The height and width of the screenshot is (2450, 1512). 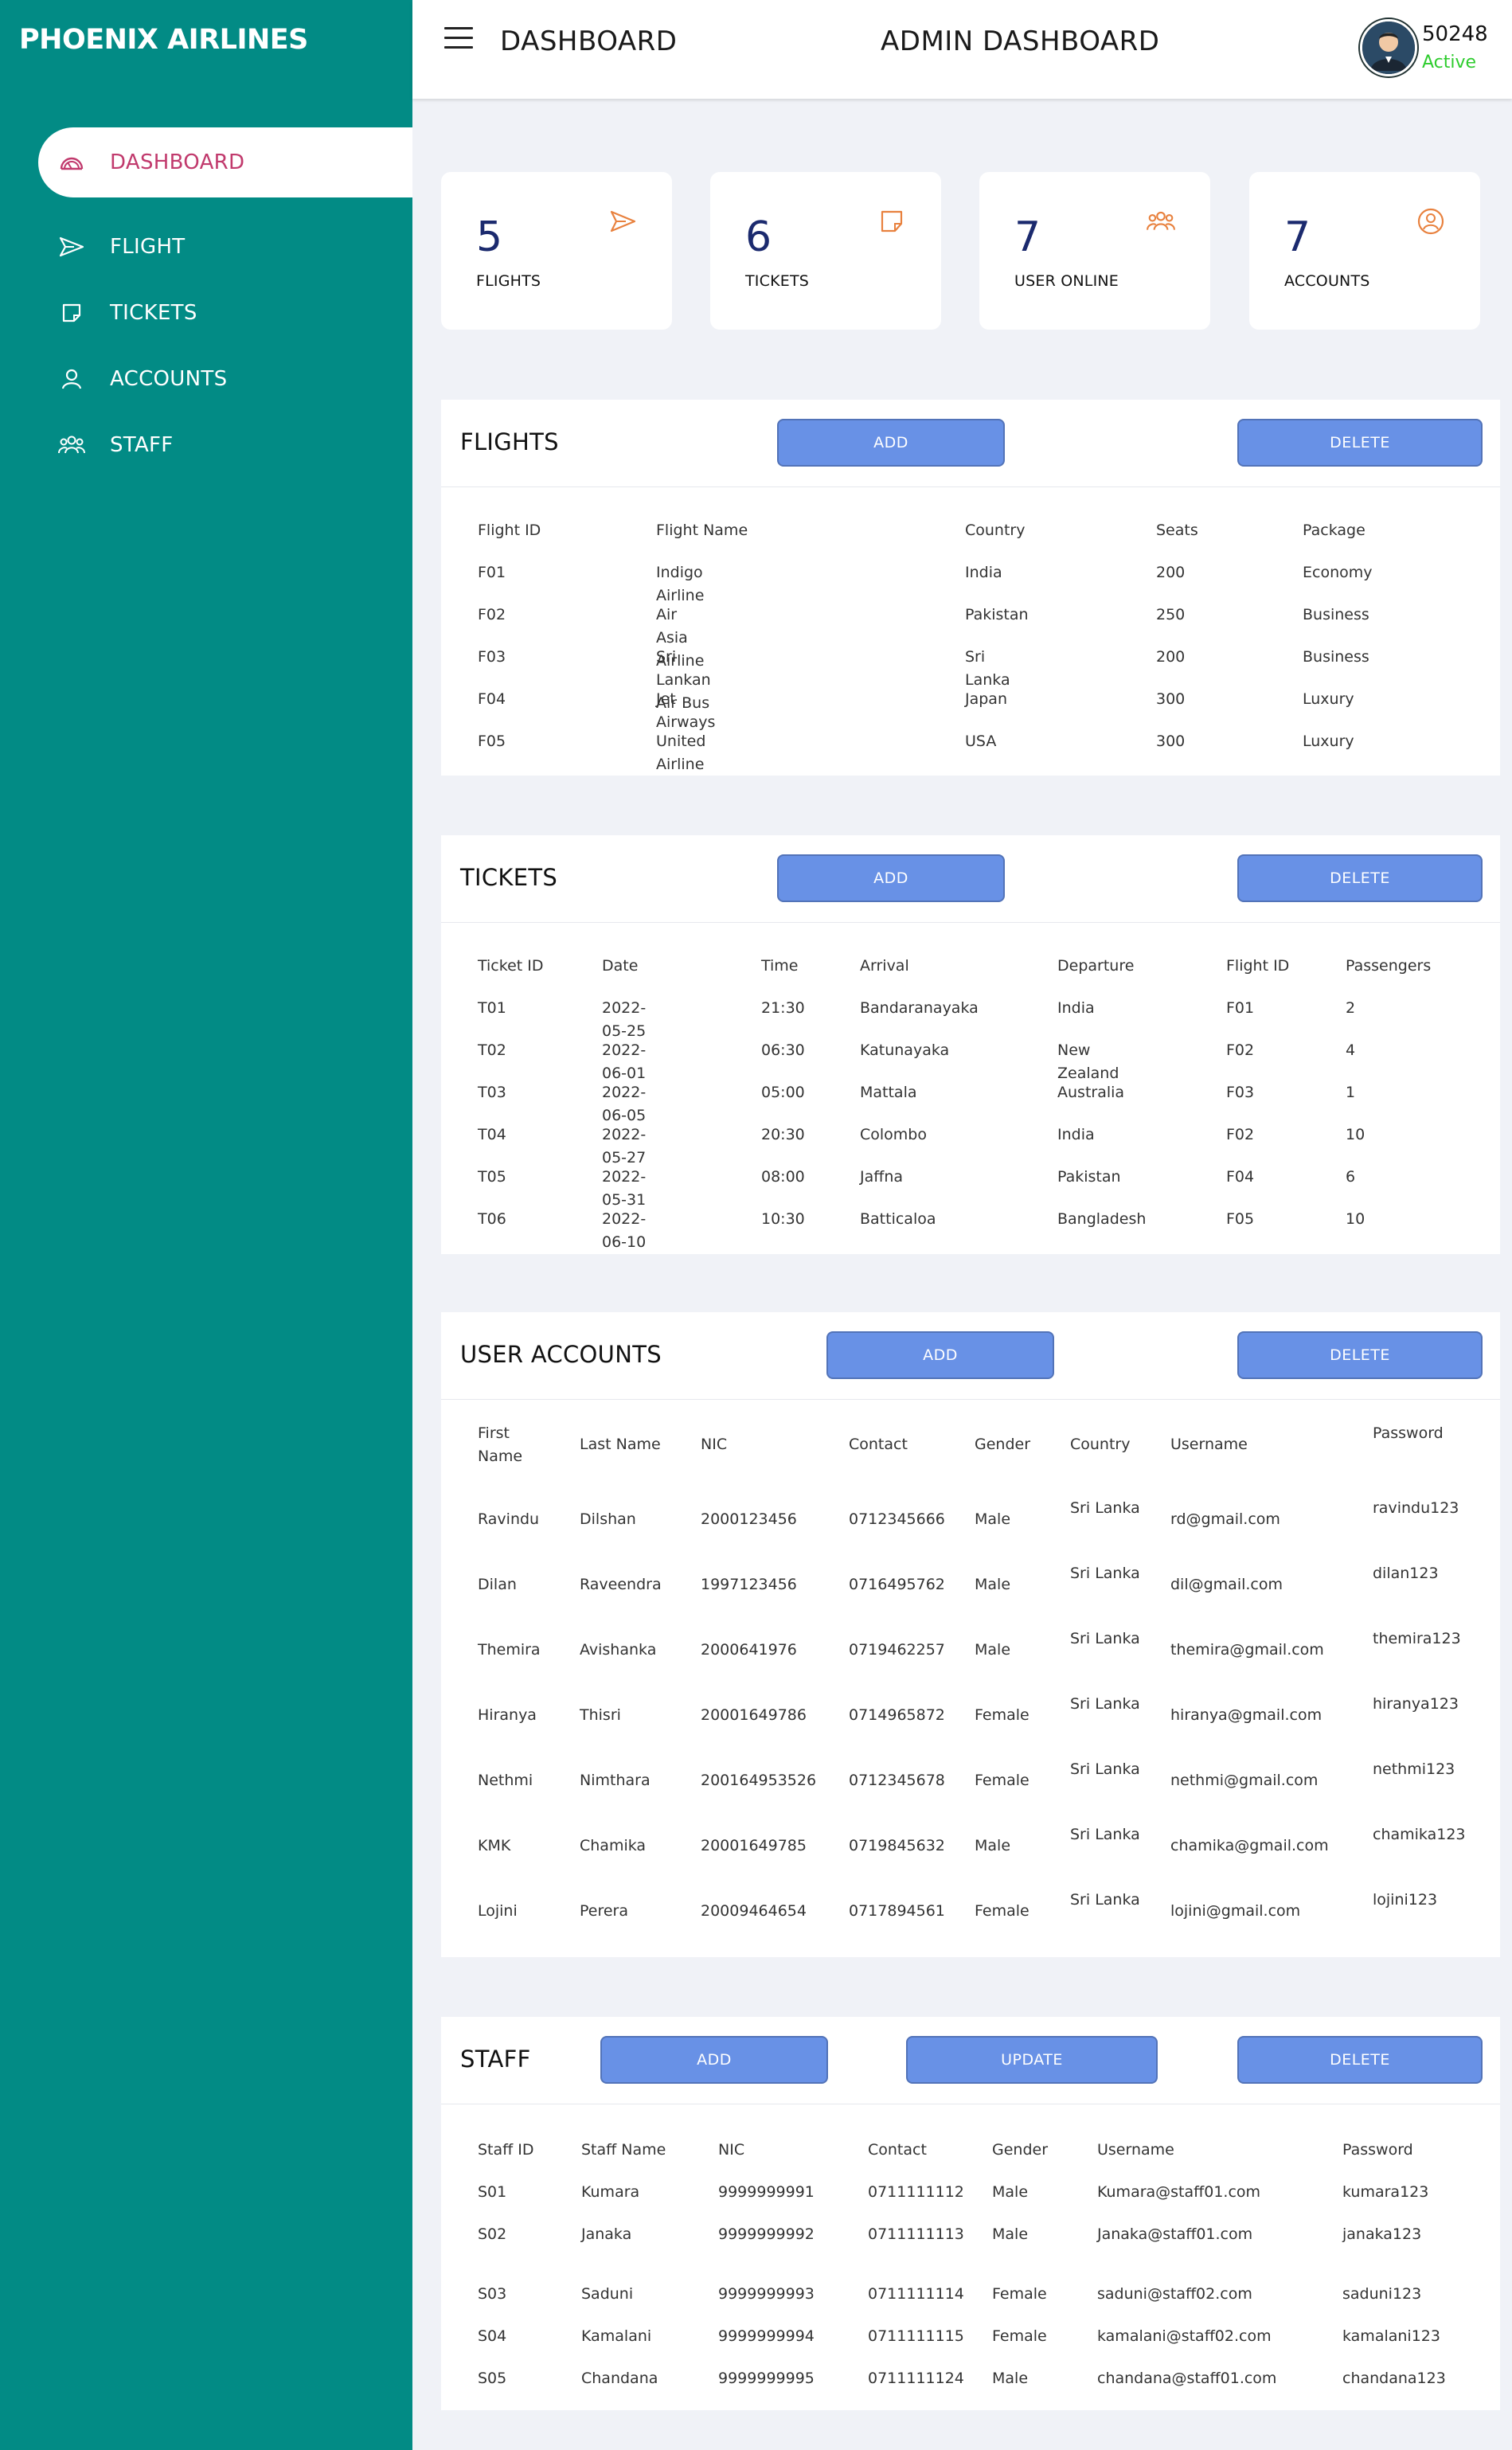 What do you see at coordinates (621, 1584) in the screenshot?
I see `table-cell: Raveendra` at bounding box center [621, 1584].